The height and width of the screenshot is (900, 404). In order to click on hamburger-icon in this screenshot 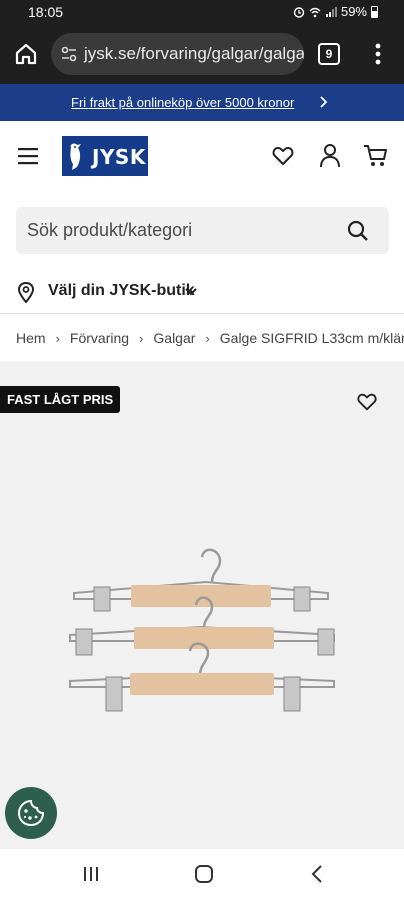, I will do `click(29, 156)`.